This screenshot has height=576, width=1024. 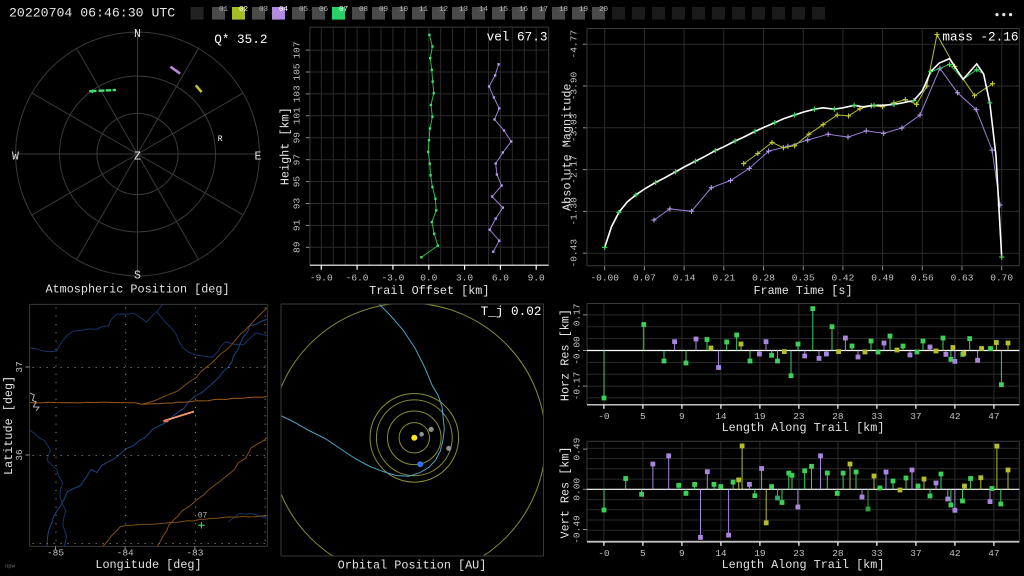 I want to click on svg-text: 0.56, so click(x=922, y=277).